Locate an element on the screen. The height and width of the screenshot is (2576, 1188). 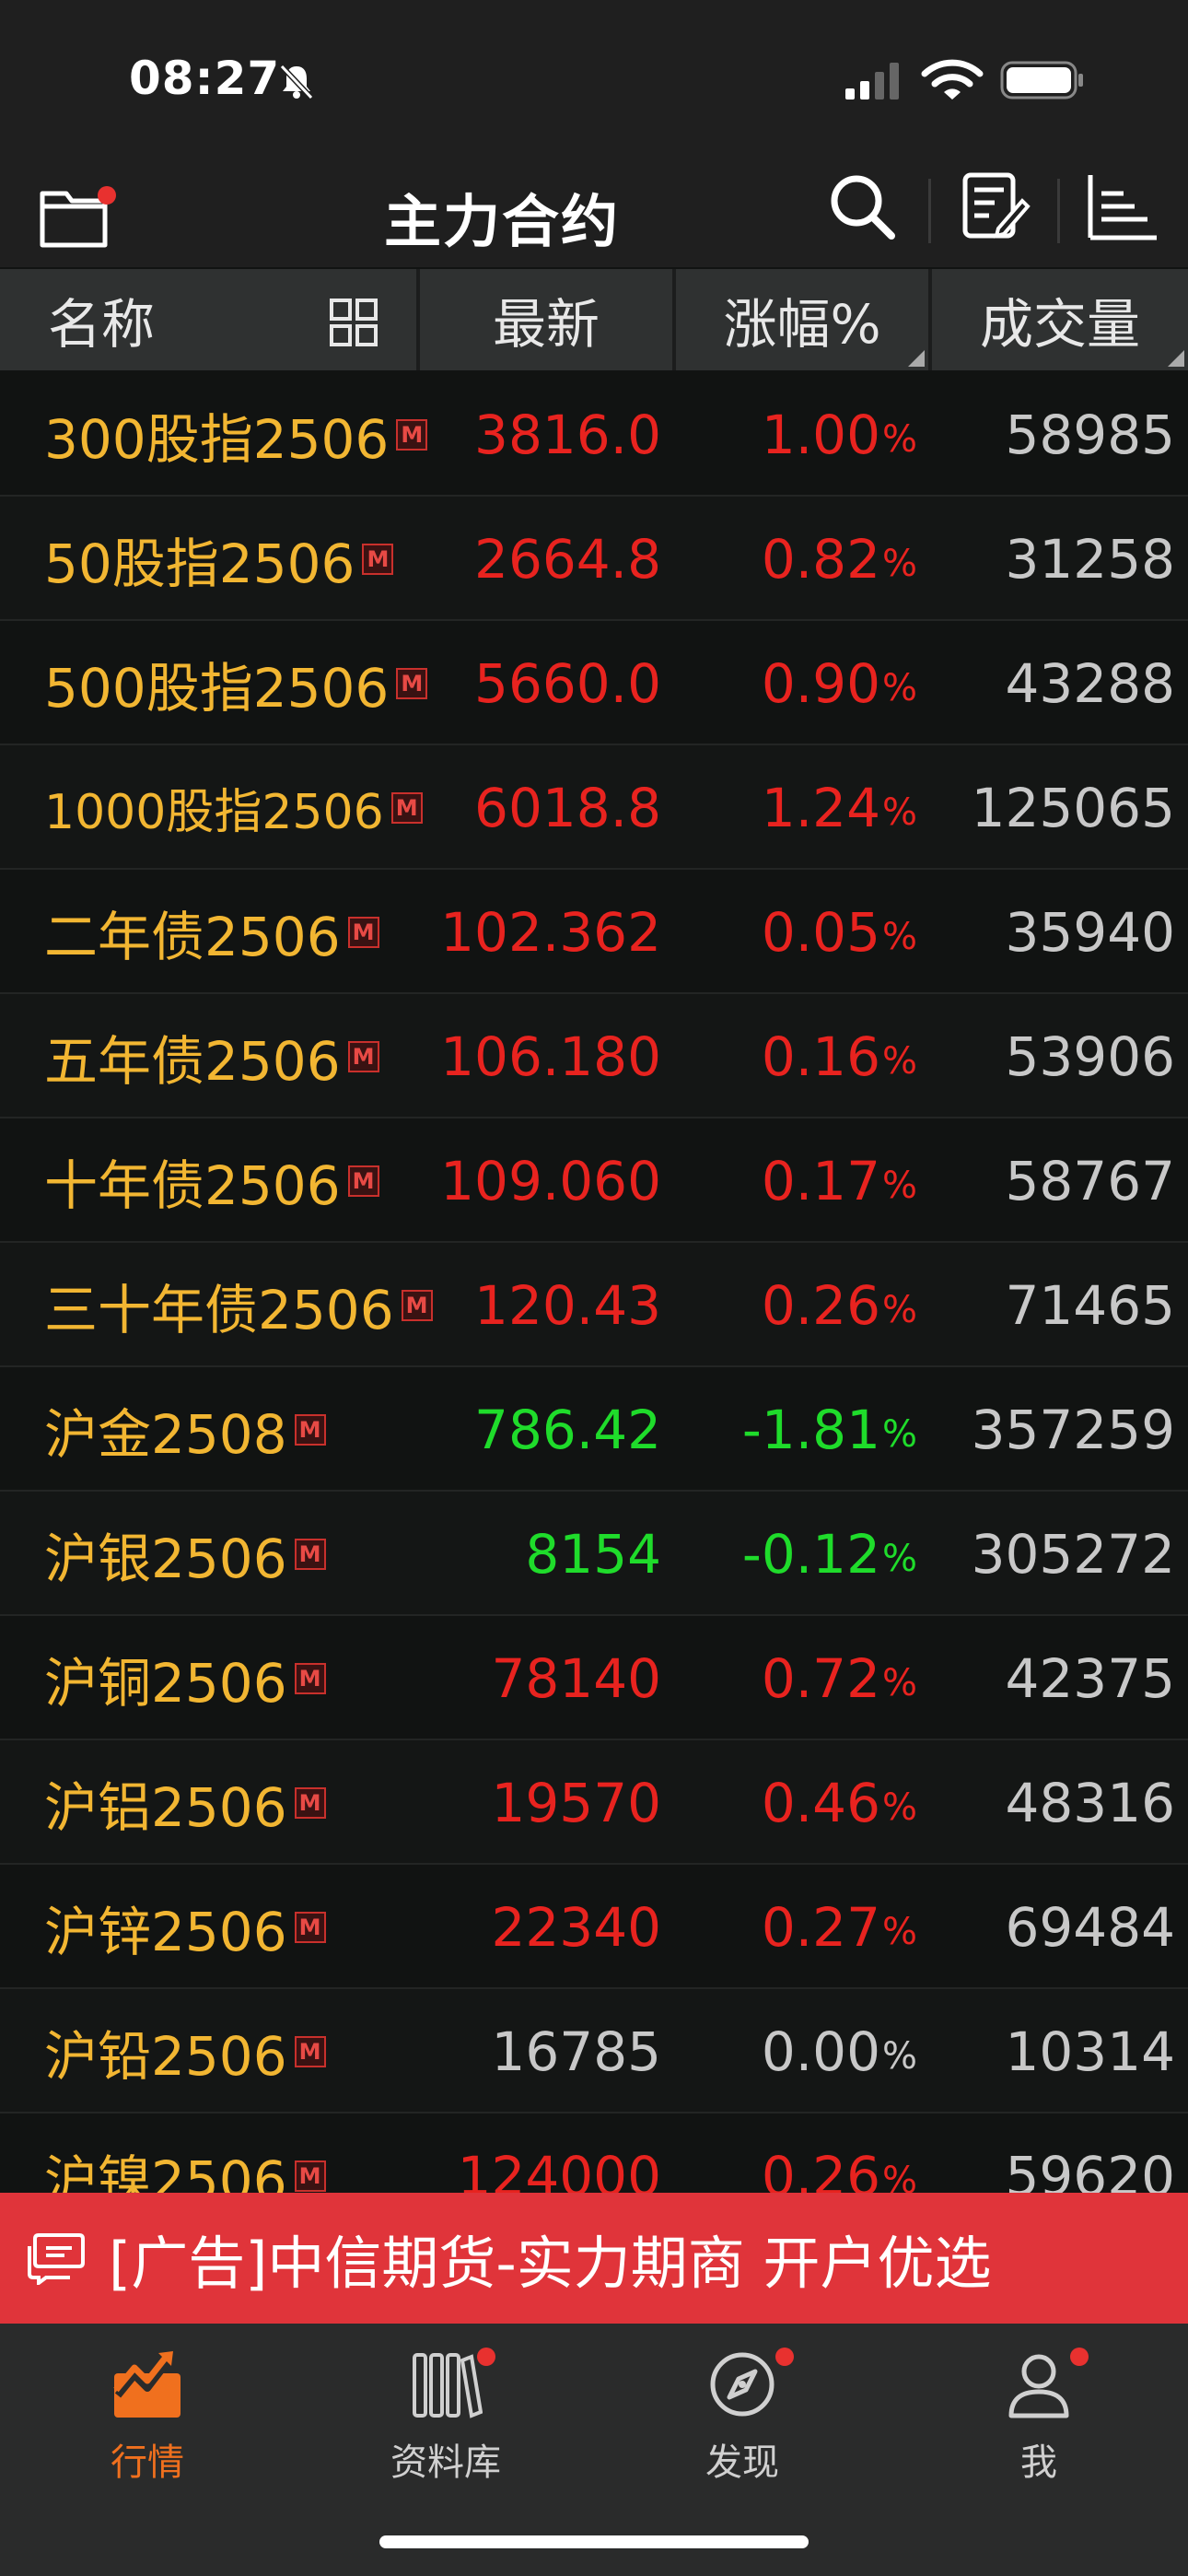
tab-me: 我 is located at coordinates (1039, 2421).